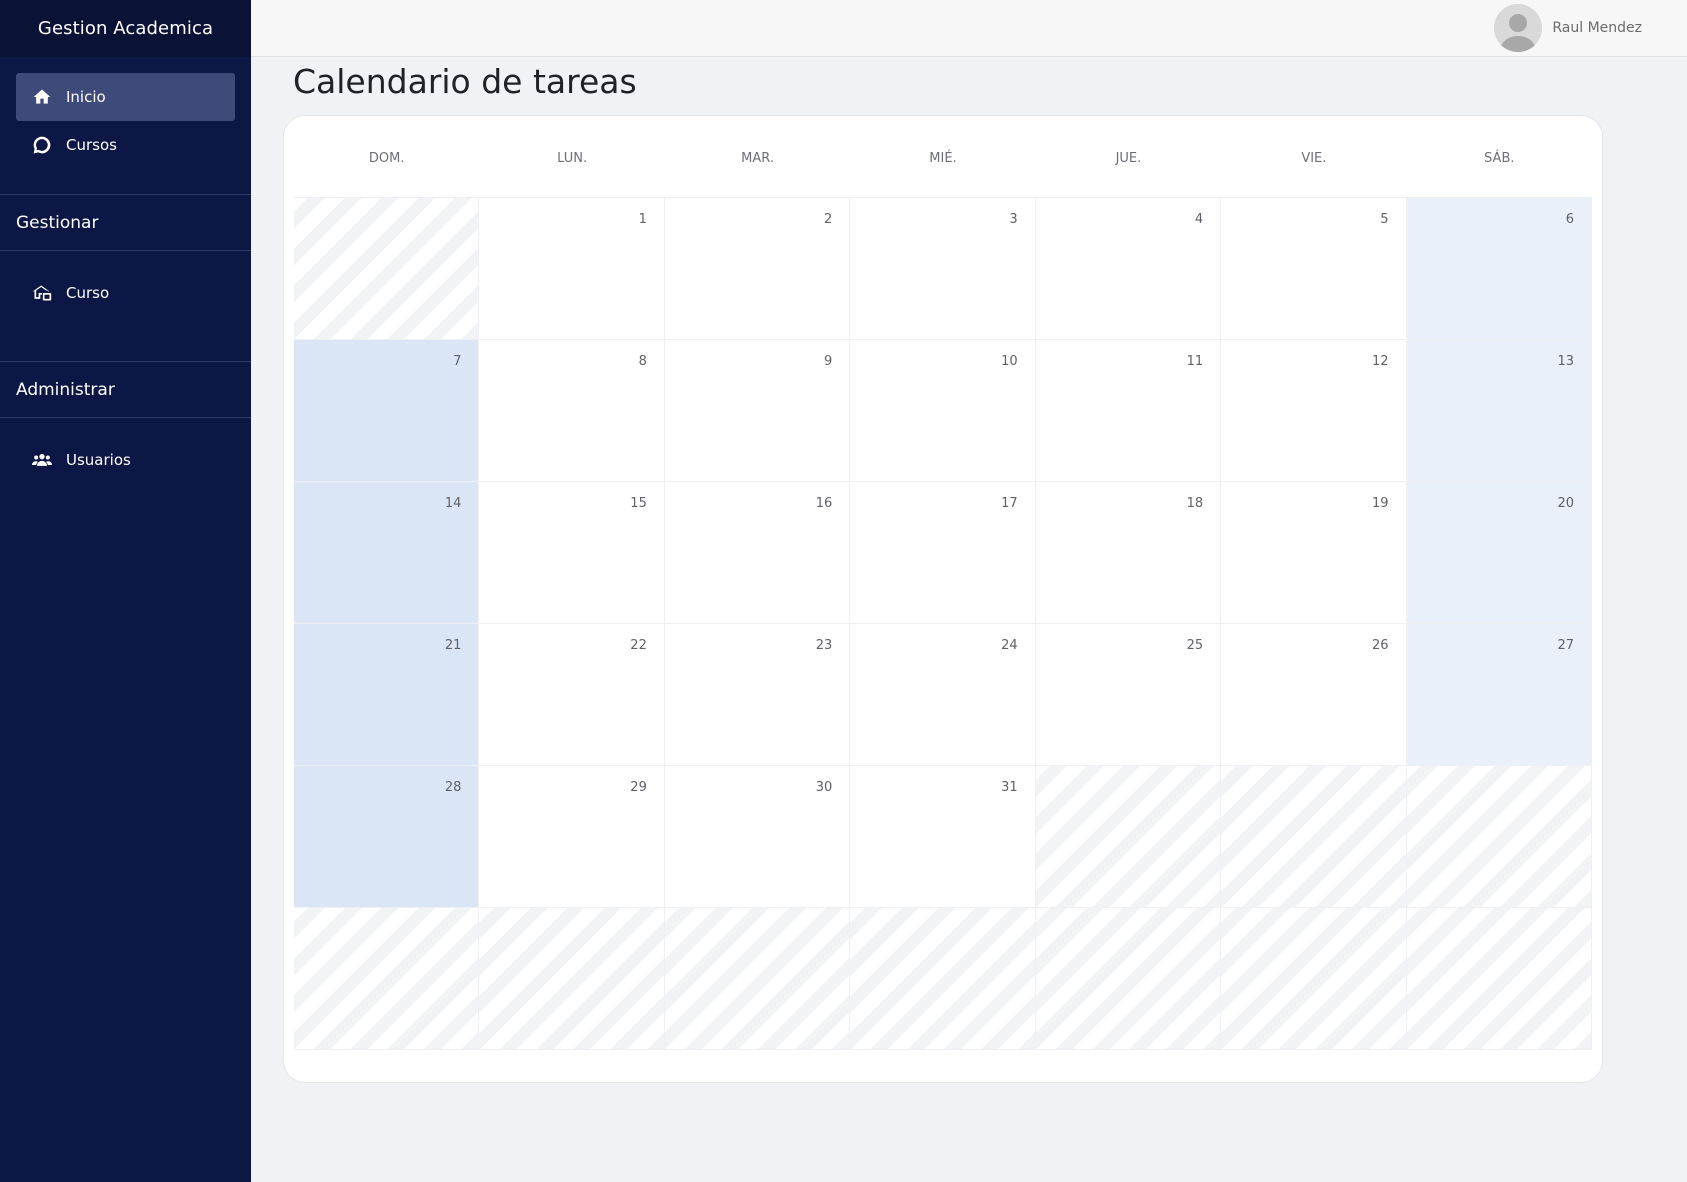 Image resolution: width=1687 pixels, height=1182 pixels. What do you see at coordinates (824, 645) in the screenshot?
I see `day-number: 23` at bounding box center [824, 645].